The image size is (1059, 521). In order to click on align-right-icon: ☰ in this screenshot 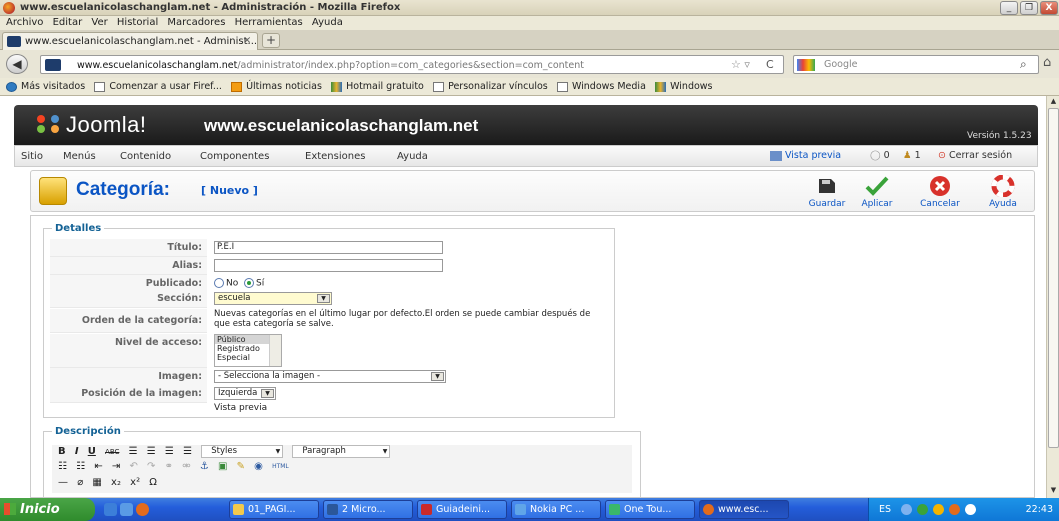, I will do `click(169, 451)`.